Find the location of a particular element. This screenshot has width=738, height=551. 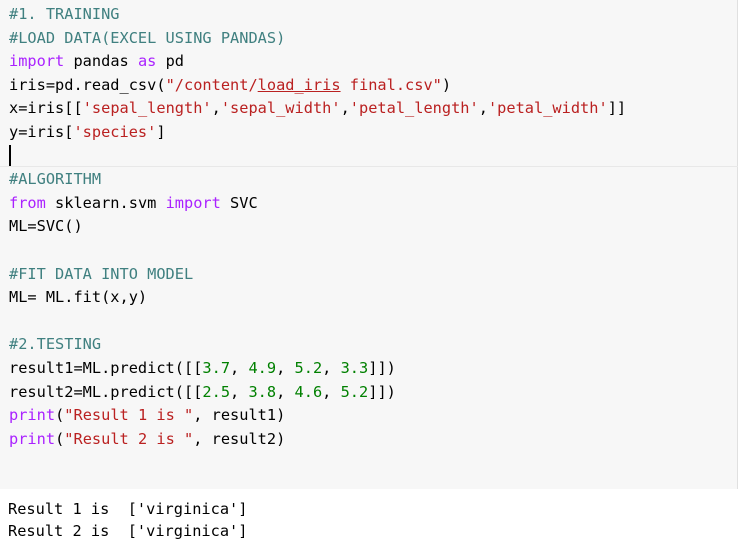

string-result2: "Result 2 is " is located at coordinates (129, 438).